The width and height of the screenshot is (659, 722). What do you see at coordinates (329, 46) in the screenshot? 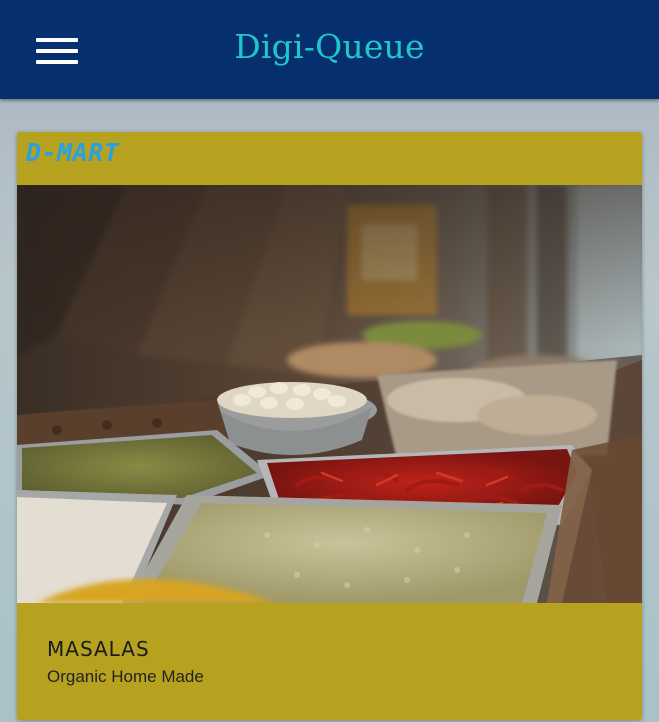
I see `app-title: Digi-Queue` at bounding box center [329, 46].